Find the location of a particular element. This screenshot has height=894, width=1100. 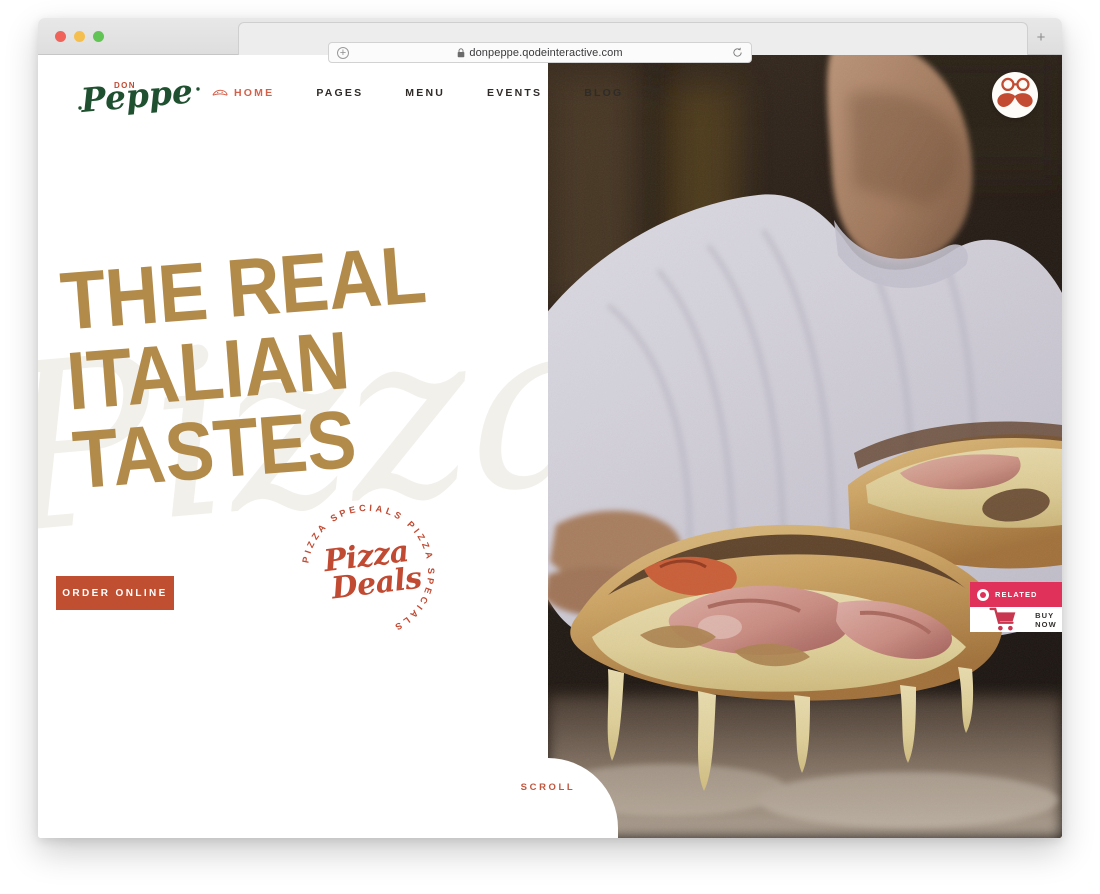

site-header: DON Peppe HOME PAGES MENU EVENTS BLOG is located at coordinates (550, 95).